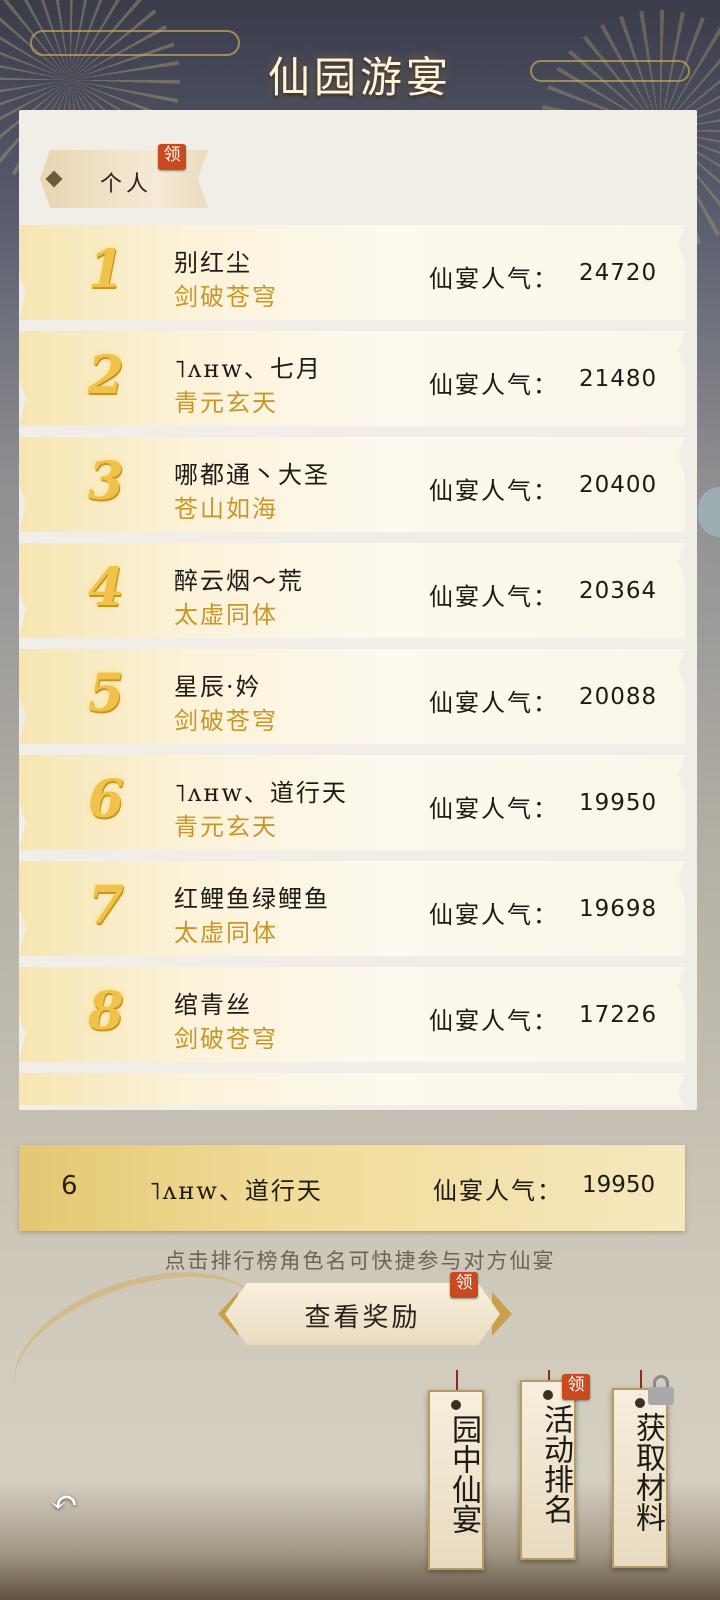  What do you see at coordinates (352, 590) in the screenshot?
I see `leaderboard-row: 4 醉云烟～荒 太虚同体 仙宴人气： 20364` at bounding box center [352, 590].